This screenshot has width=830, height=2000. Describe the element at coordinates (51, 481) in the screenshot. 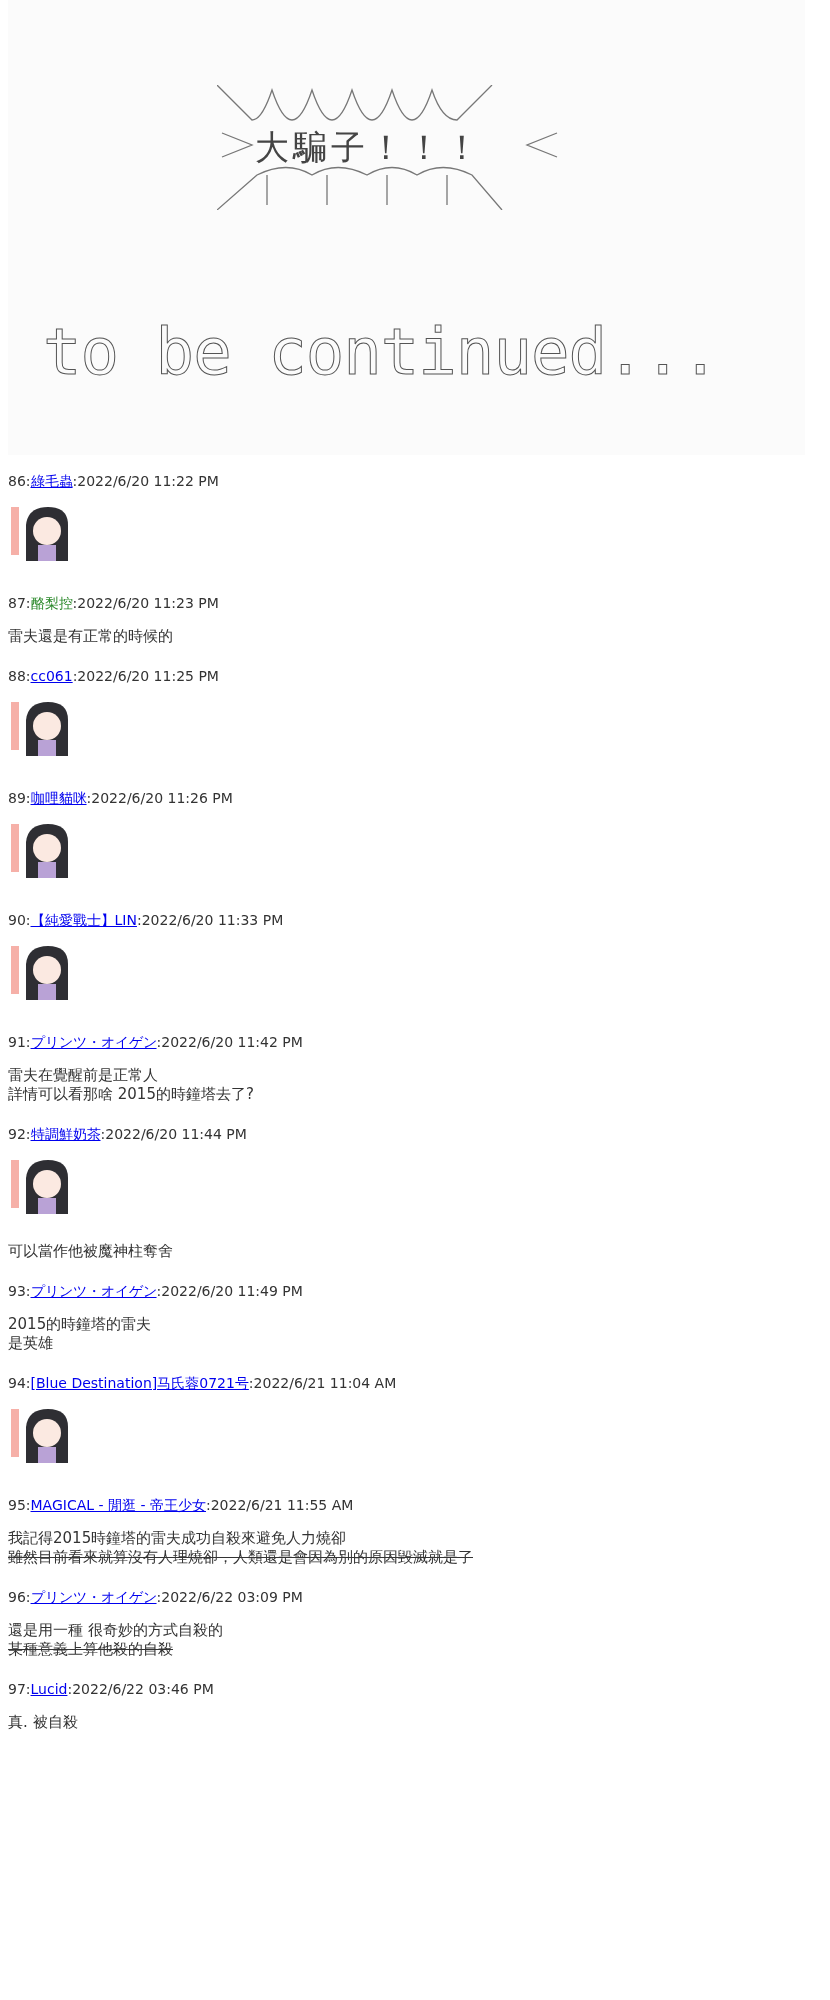

I see `username-link: 綠毛蟲` at that location.